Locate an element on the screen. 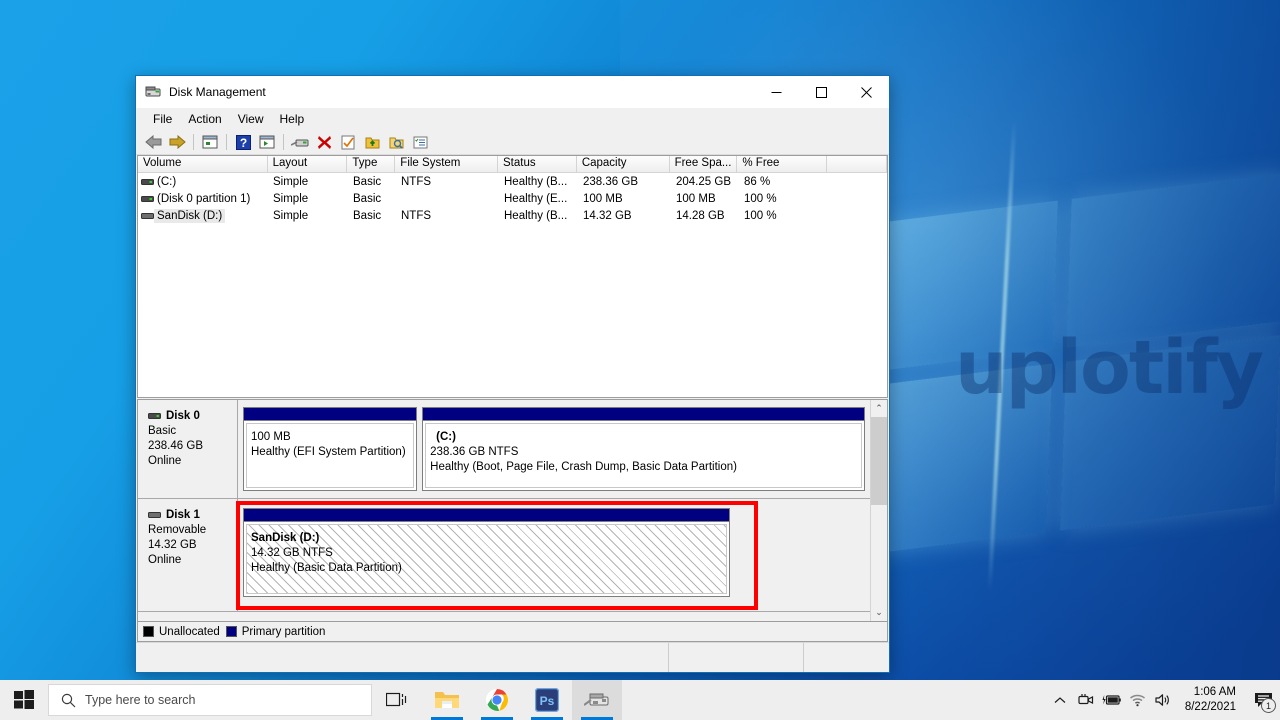 The image size is (1280, 720). column-header-spacer is located at coordinates (857, 164).